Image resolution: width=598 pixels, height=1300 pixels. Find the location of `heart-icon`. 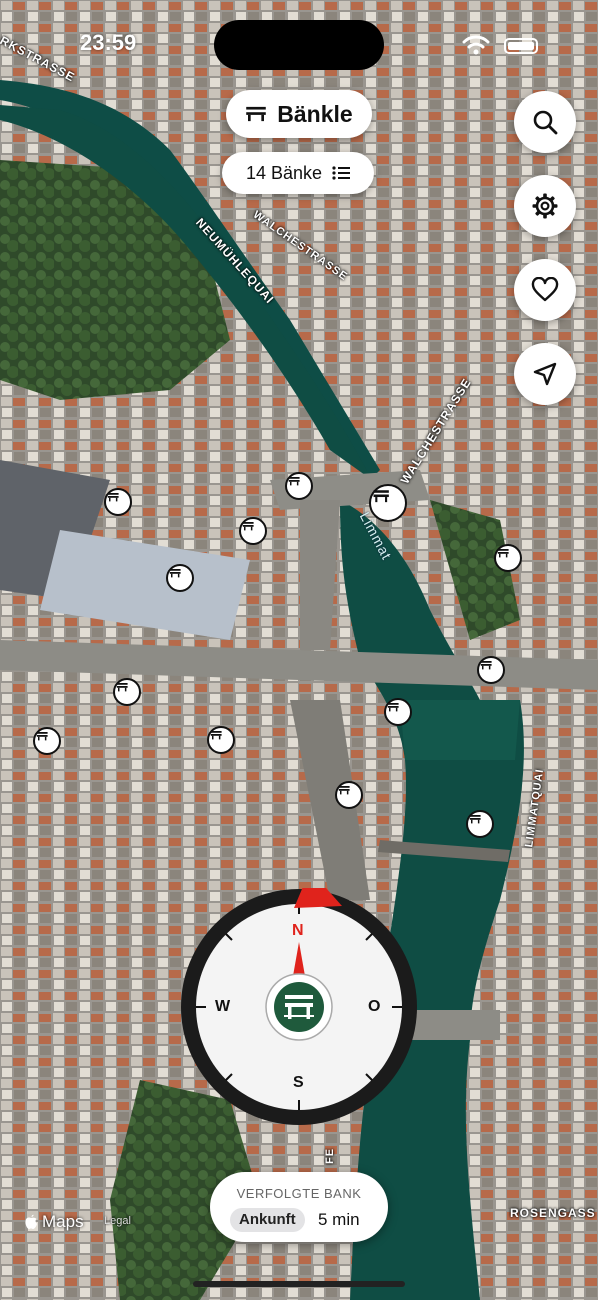

heart-icon is located at coordinates (545, 289).